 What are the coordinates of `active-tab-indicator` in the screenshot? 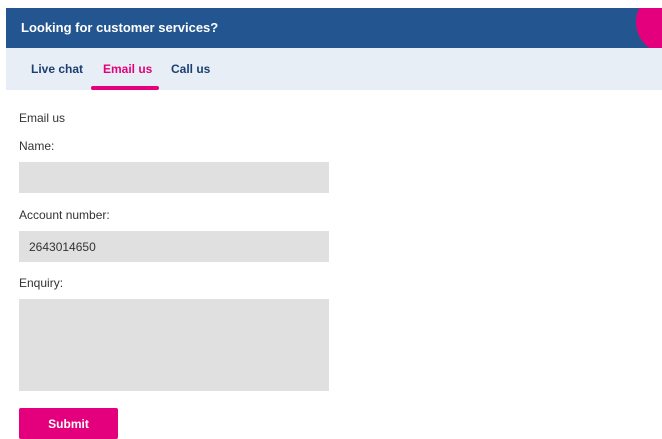 It's located at (125, 88).